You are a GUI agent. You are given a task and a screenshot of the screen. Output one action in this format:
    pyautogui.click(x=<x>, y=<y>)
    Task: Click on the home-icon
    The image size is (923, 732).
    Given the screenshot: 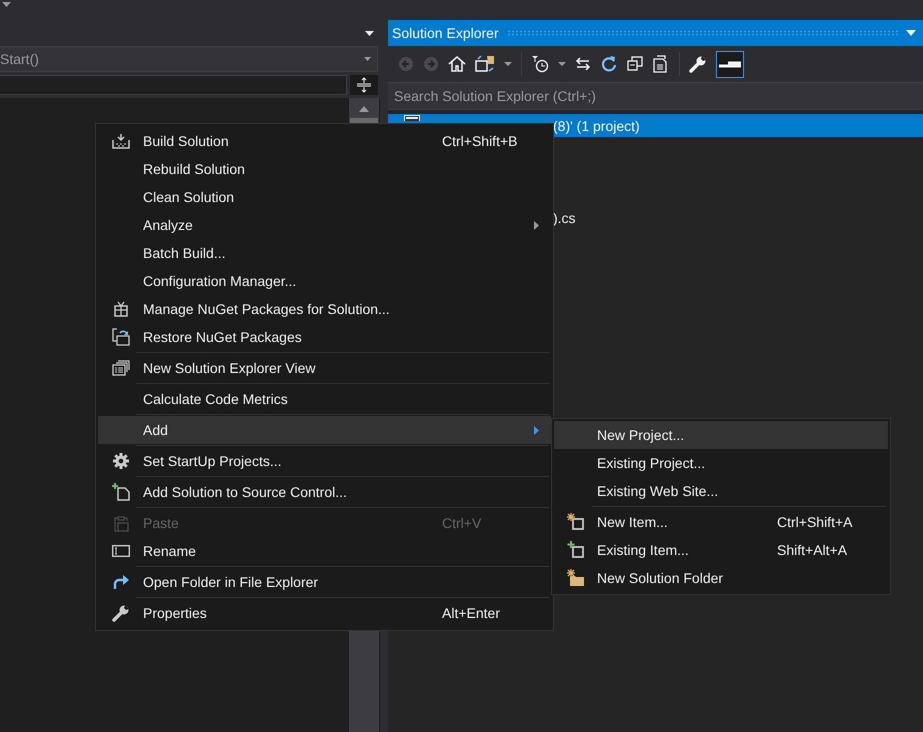 What is the action you would take?
    pyautogui.click(x=457, y=64)
    